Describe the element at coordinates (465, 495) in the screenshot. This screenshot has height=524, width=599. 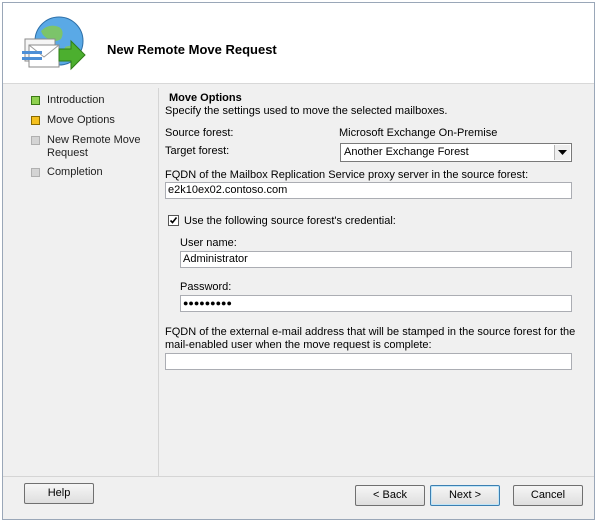
I see `next-button: Next >` at that location.